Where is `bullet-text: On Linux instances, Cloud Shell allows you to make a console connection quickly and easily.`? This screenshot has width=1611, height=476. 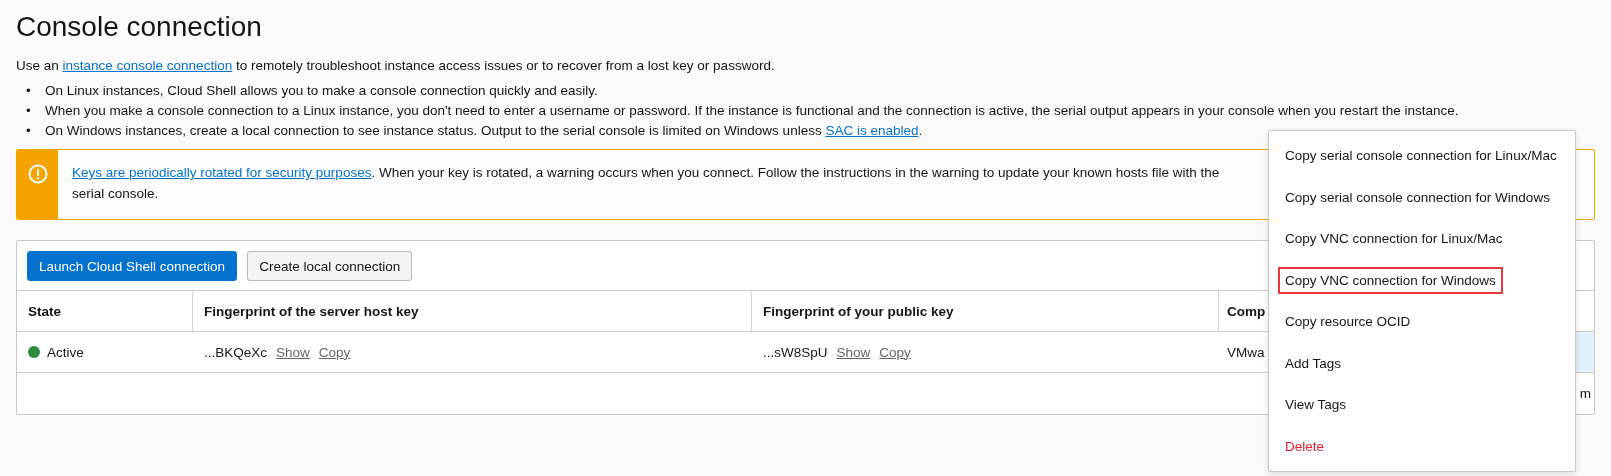
bullet-text: On Linux instances, Cloud Shell allows you to make a console connection quickly and easily. is located at coordinates (321, 91).